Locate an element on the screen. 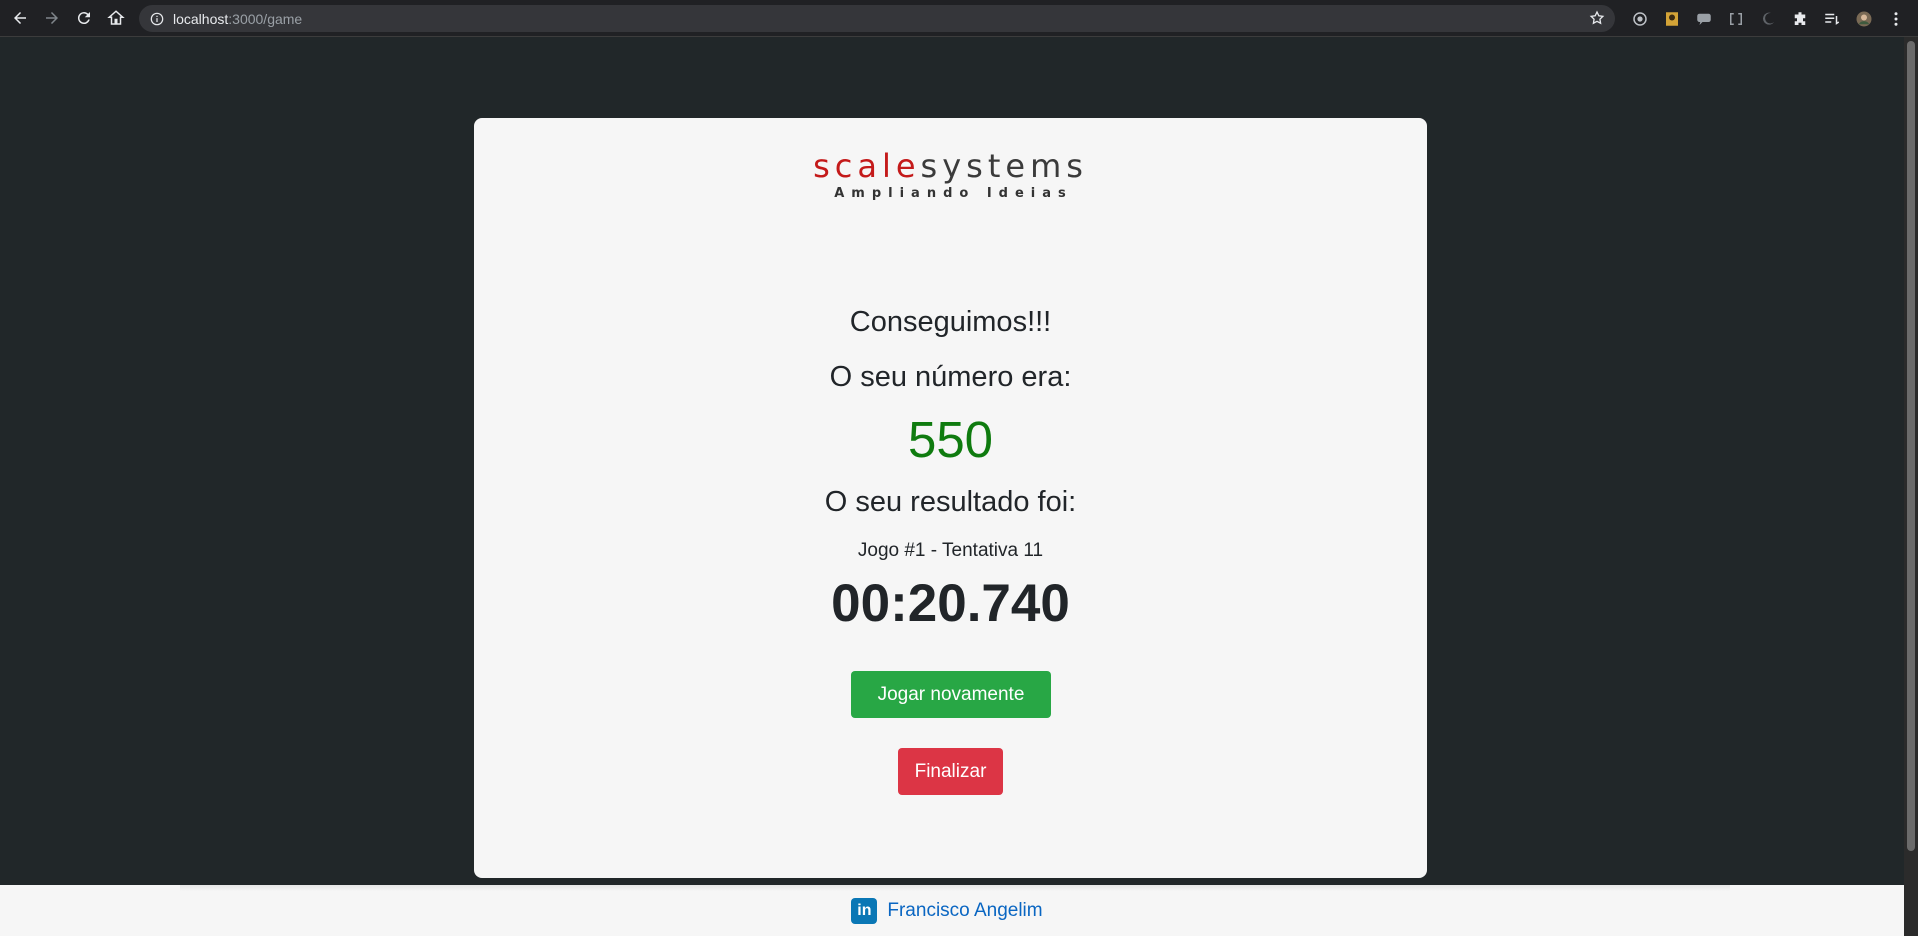 The width and height of the screenshot is (1918, 936). logo-wordmark: scalesystems is located at coordinates (950, 166).